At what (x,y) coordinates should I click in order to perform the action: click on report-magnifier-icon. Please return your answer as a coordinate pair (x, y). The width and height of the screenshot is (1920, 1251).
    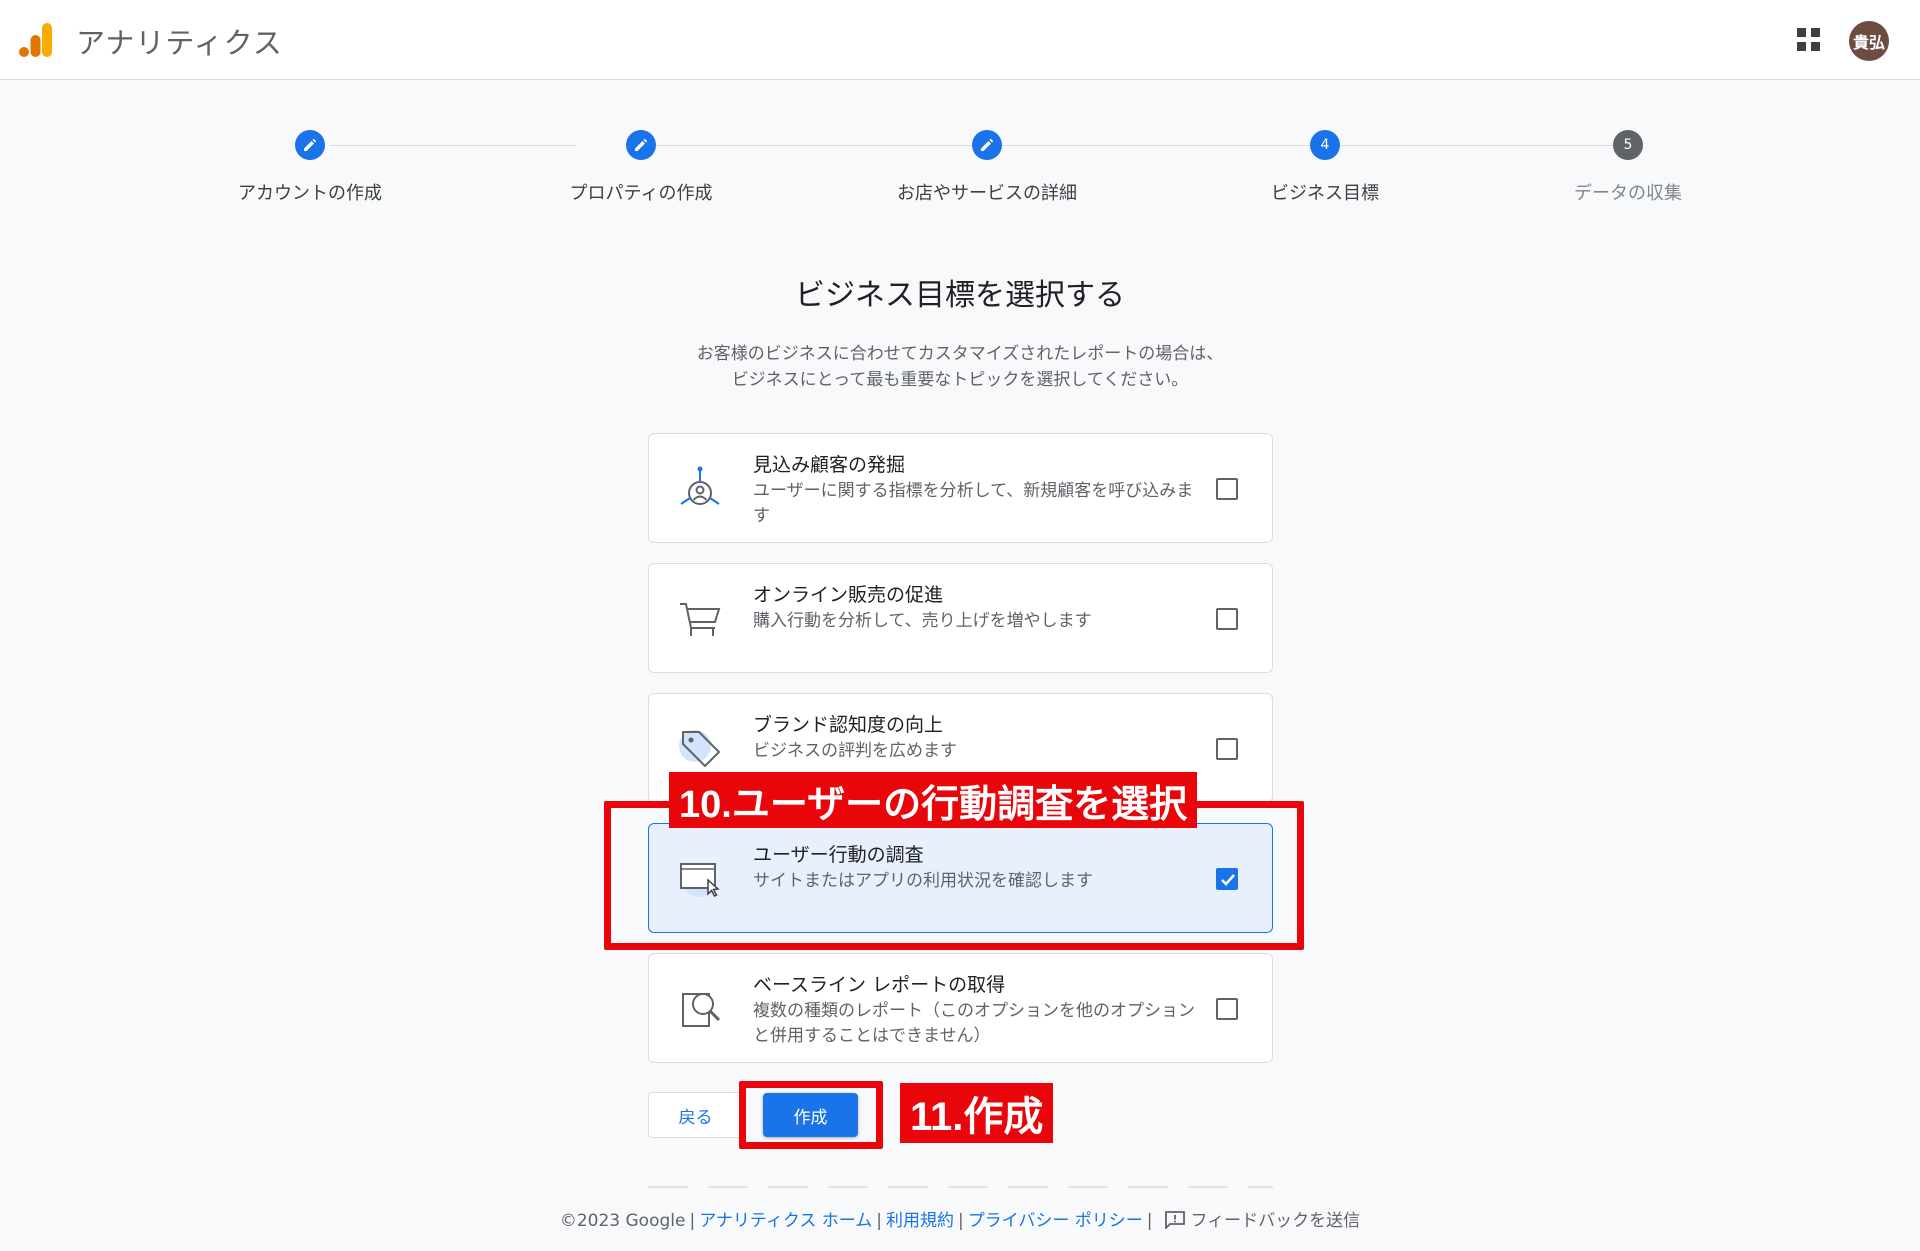
    Looking at the image, I should click on (701, 1010).